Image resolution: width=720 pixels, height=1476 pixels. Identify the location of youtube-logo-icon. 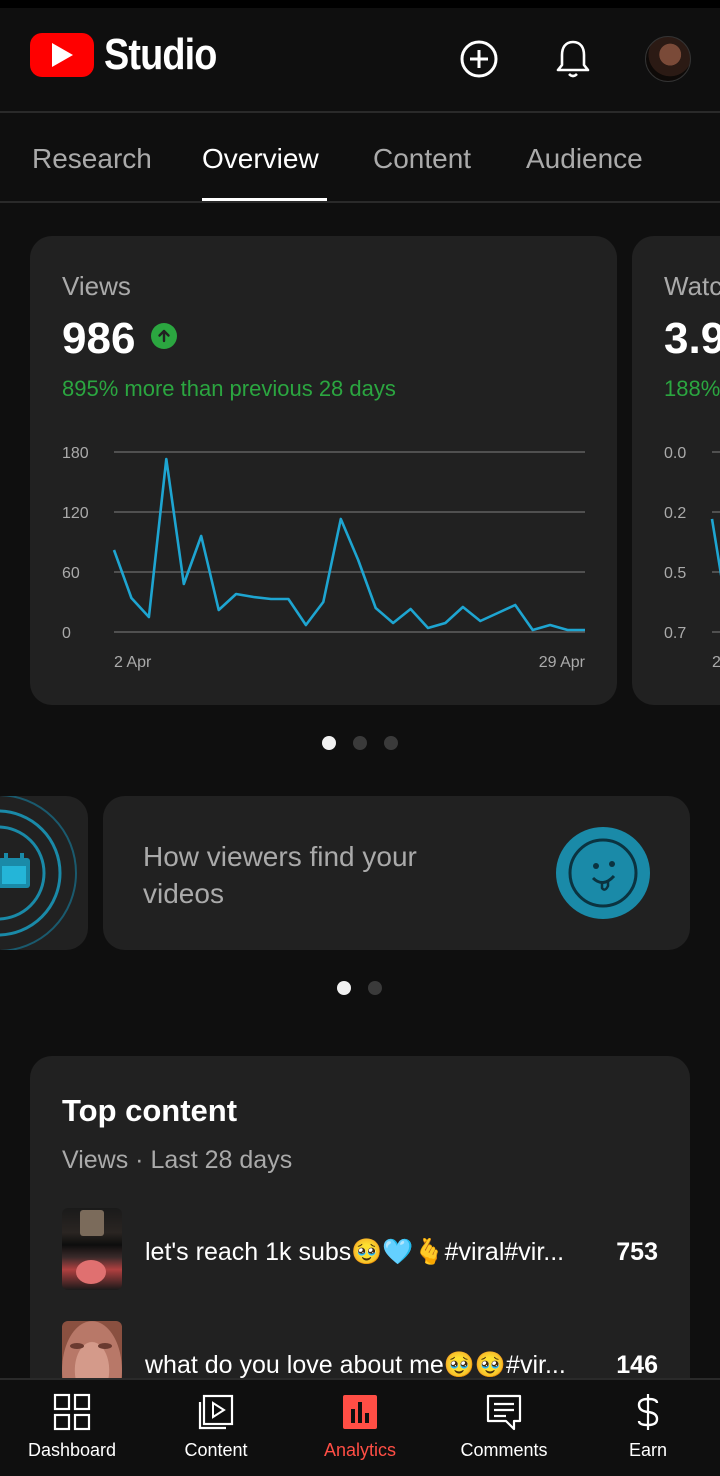
(62, 55).